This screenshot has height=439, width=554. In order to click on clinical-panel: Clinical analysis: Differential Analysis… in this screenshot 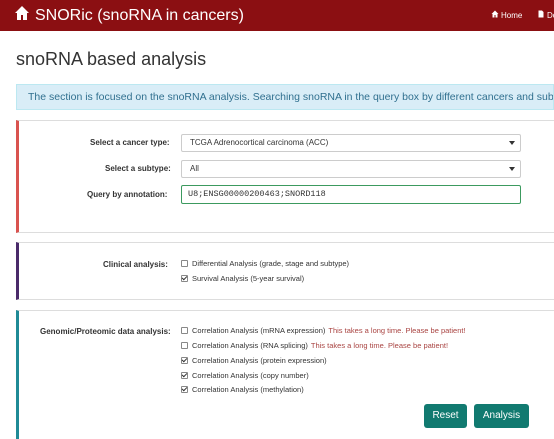, I will do `click(285, 271)`.